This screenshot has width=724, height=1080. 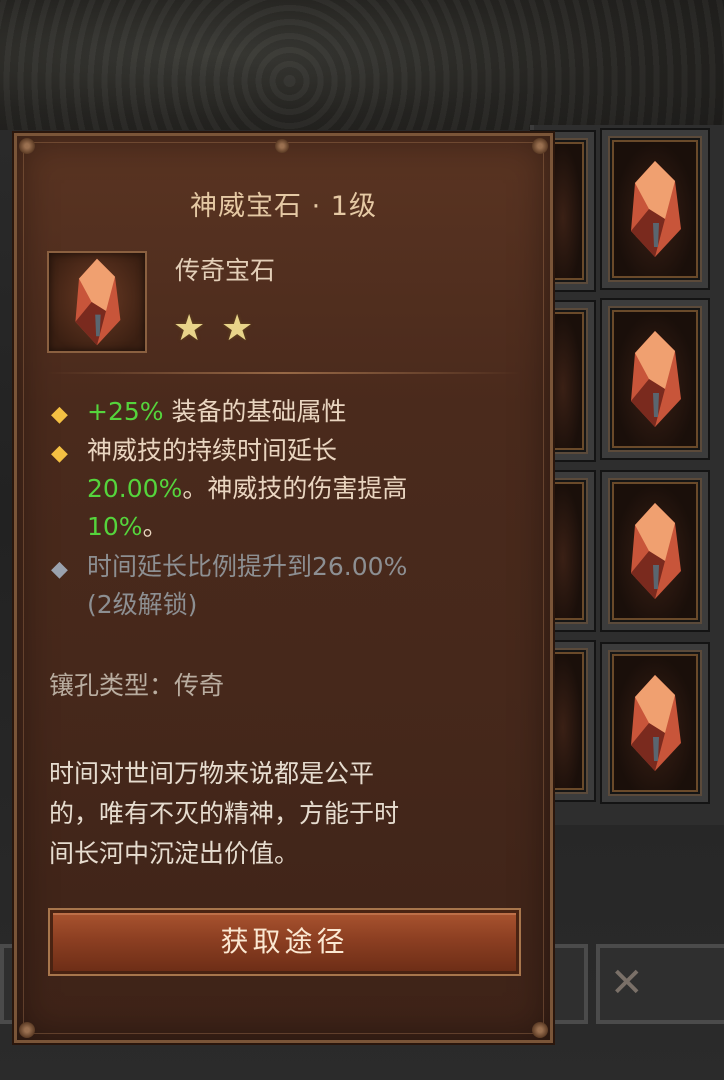 What do you see at coordinates (115, 526) in the screenshot?
I see `effect-value: 10%` at bounding box center [115, 526].